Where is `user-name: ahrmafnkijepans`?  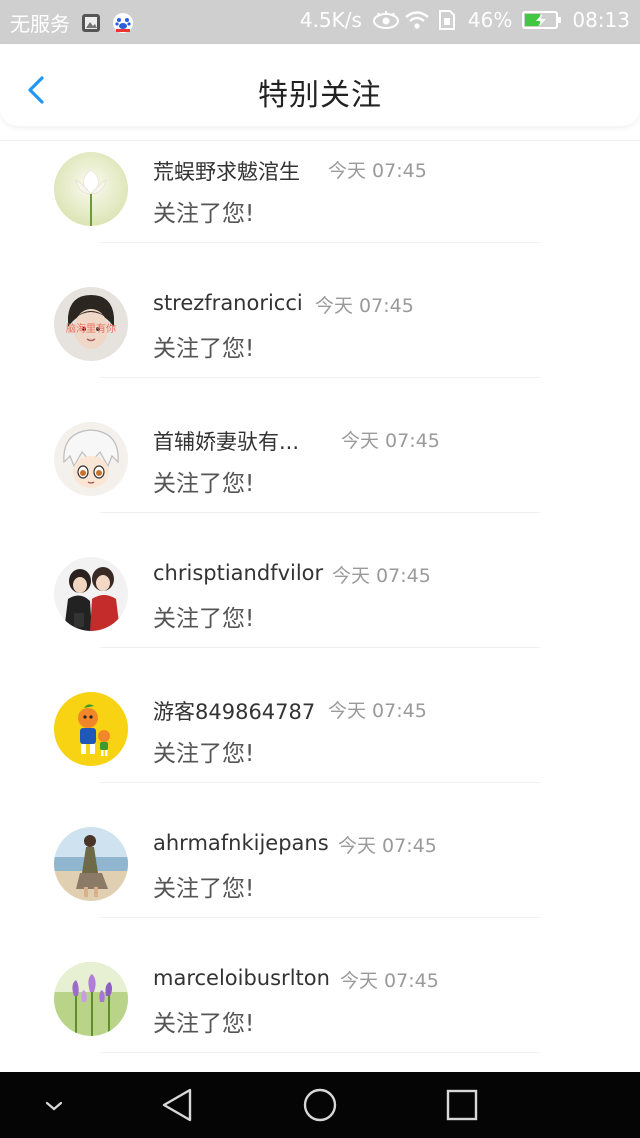 user-name: ahrmafnkijepans is located at coordinates (241, 843).